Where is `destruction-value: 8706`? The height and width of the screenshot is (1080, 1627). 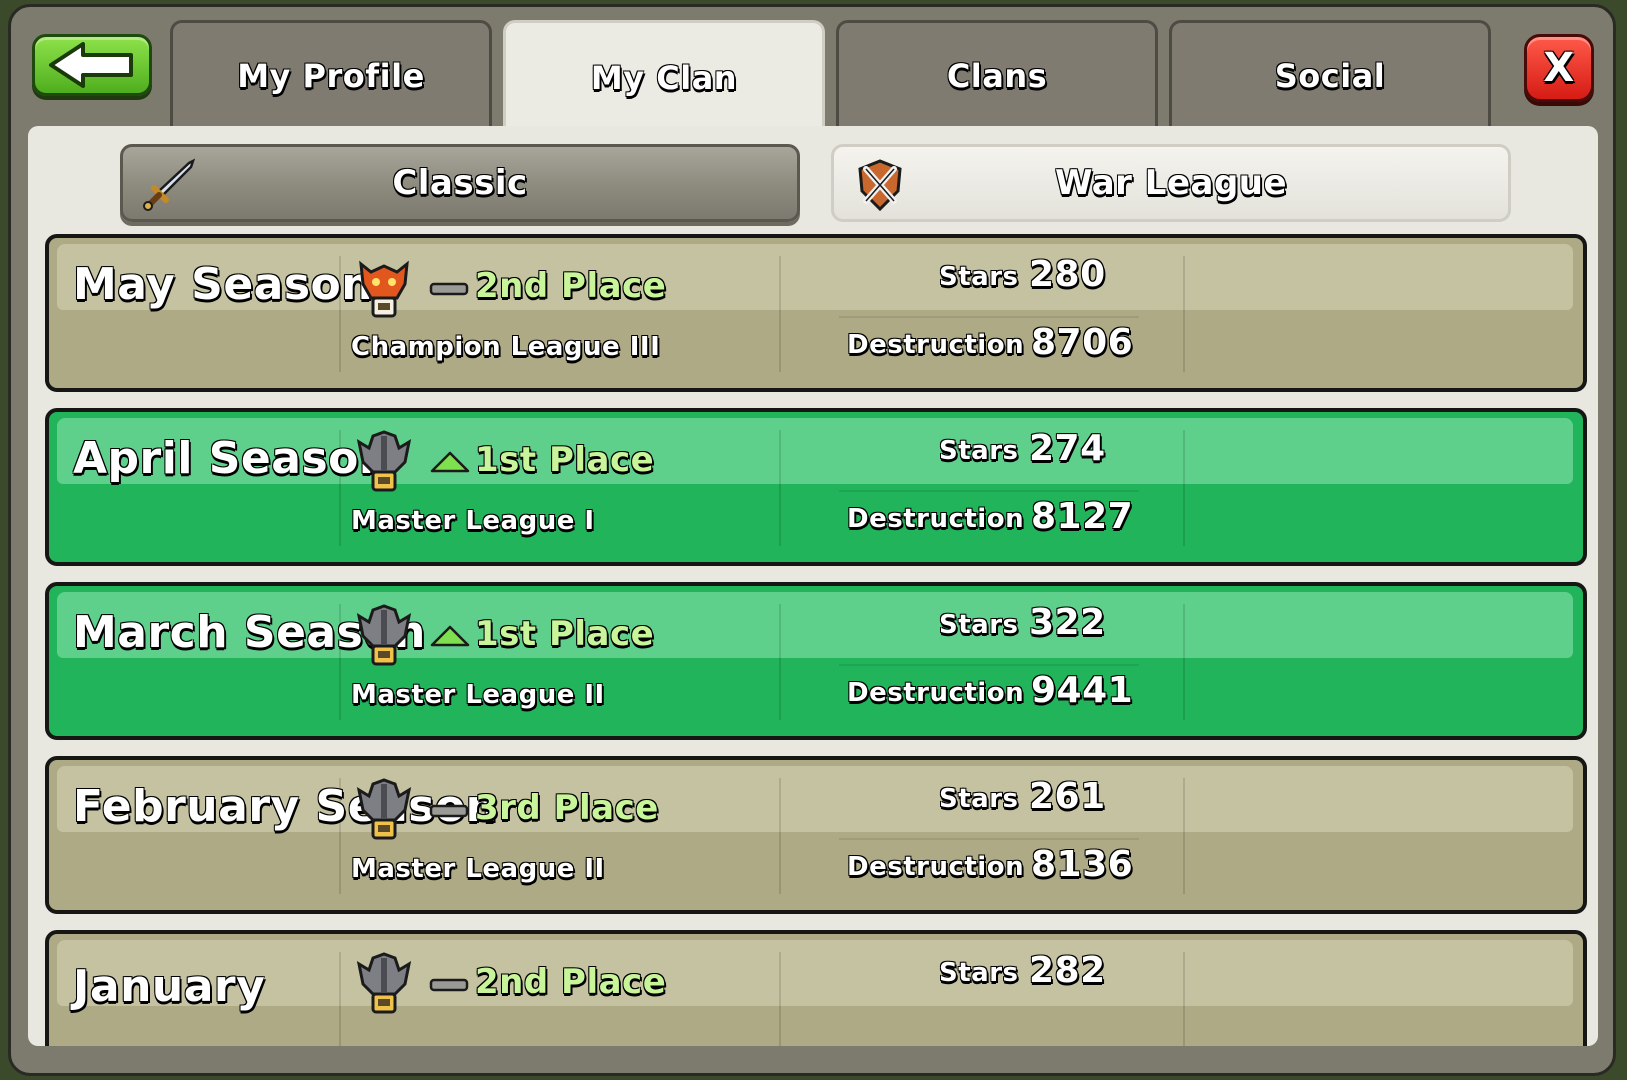 destruction-value: 8706 is located at coordinates (1082, 342).